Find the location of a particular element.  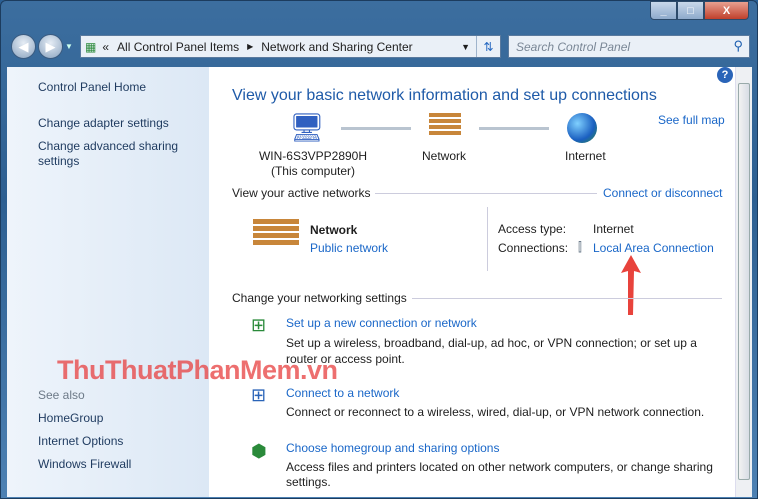

connections-label: Connections: is located at coordinates (533, 248).